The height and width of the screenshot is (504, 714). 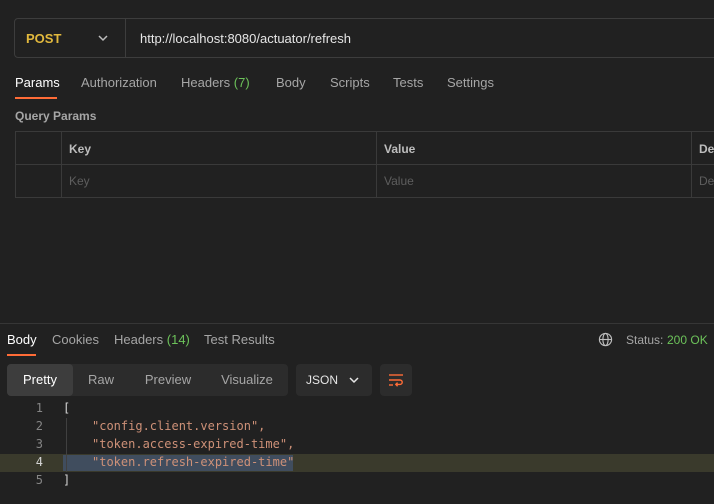 What do you see at coordinates (119, 82) in the screenshot?
I see `tab-authorization: Authorization` at bounding box center [119, 82].